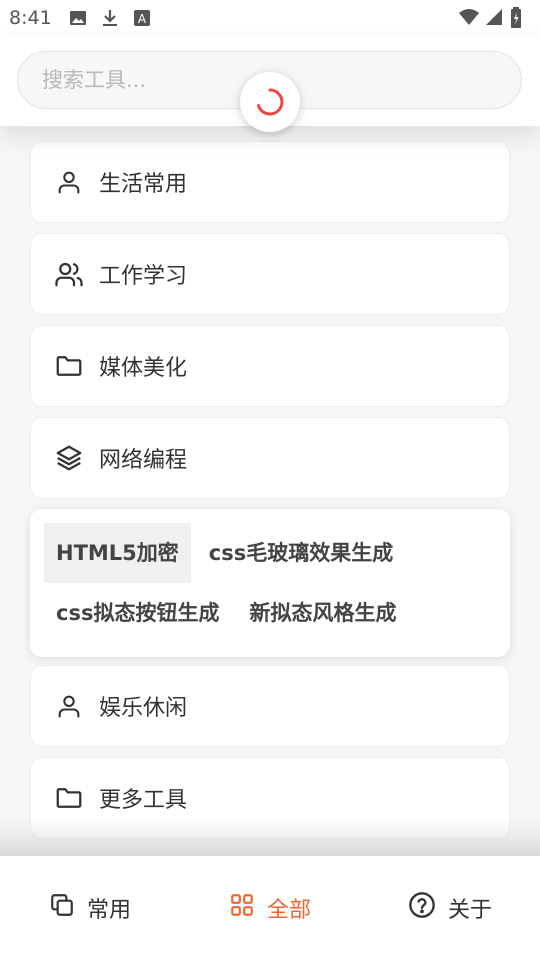 The image size is (540, 960). What do you see at coordinates (143, 800) in the screenshot?
I see `category-label: 更多工具` at bounding box center [143, 800].